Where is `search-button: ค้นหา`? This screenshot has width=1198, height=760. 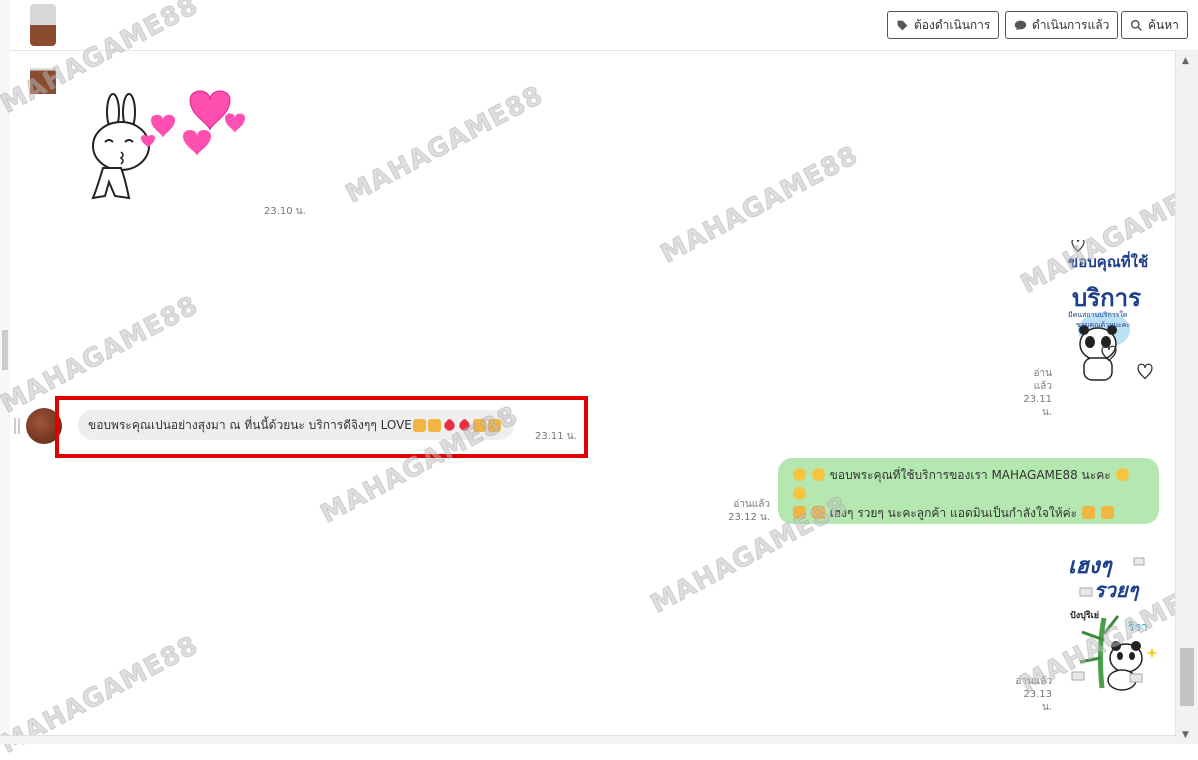
search-button: ค้นหา is located at coordinates (1154, 25).